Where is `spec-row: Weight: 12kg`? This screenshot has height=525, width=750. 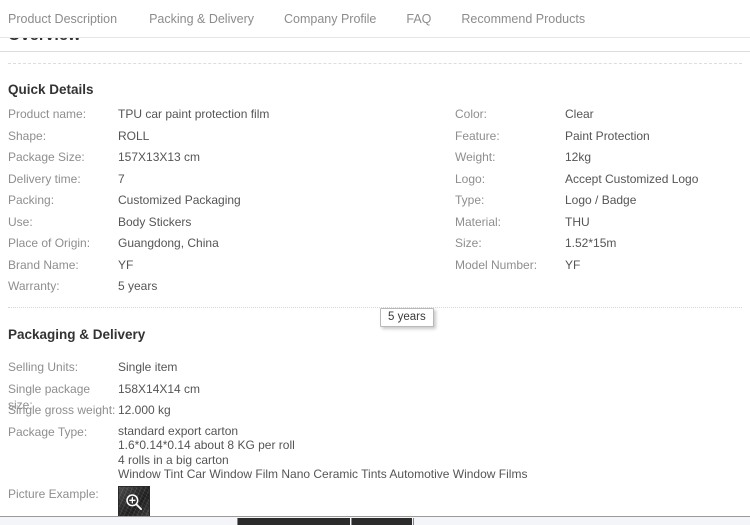 spec-row: Weight: 12kg is located at coordinates (600, 160).